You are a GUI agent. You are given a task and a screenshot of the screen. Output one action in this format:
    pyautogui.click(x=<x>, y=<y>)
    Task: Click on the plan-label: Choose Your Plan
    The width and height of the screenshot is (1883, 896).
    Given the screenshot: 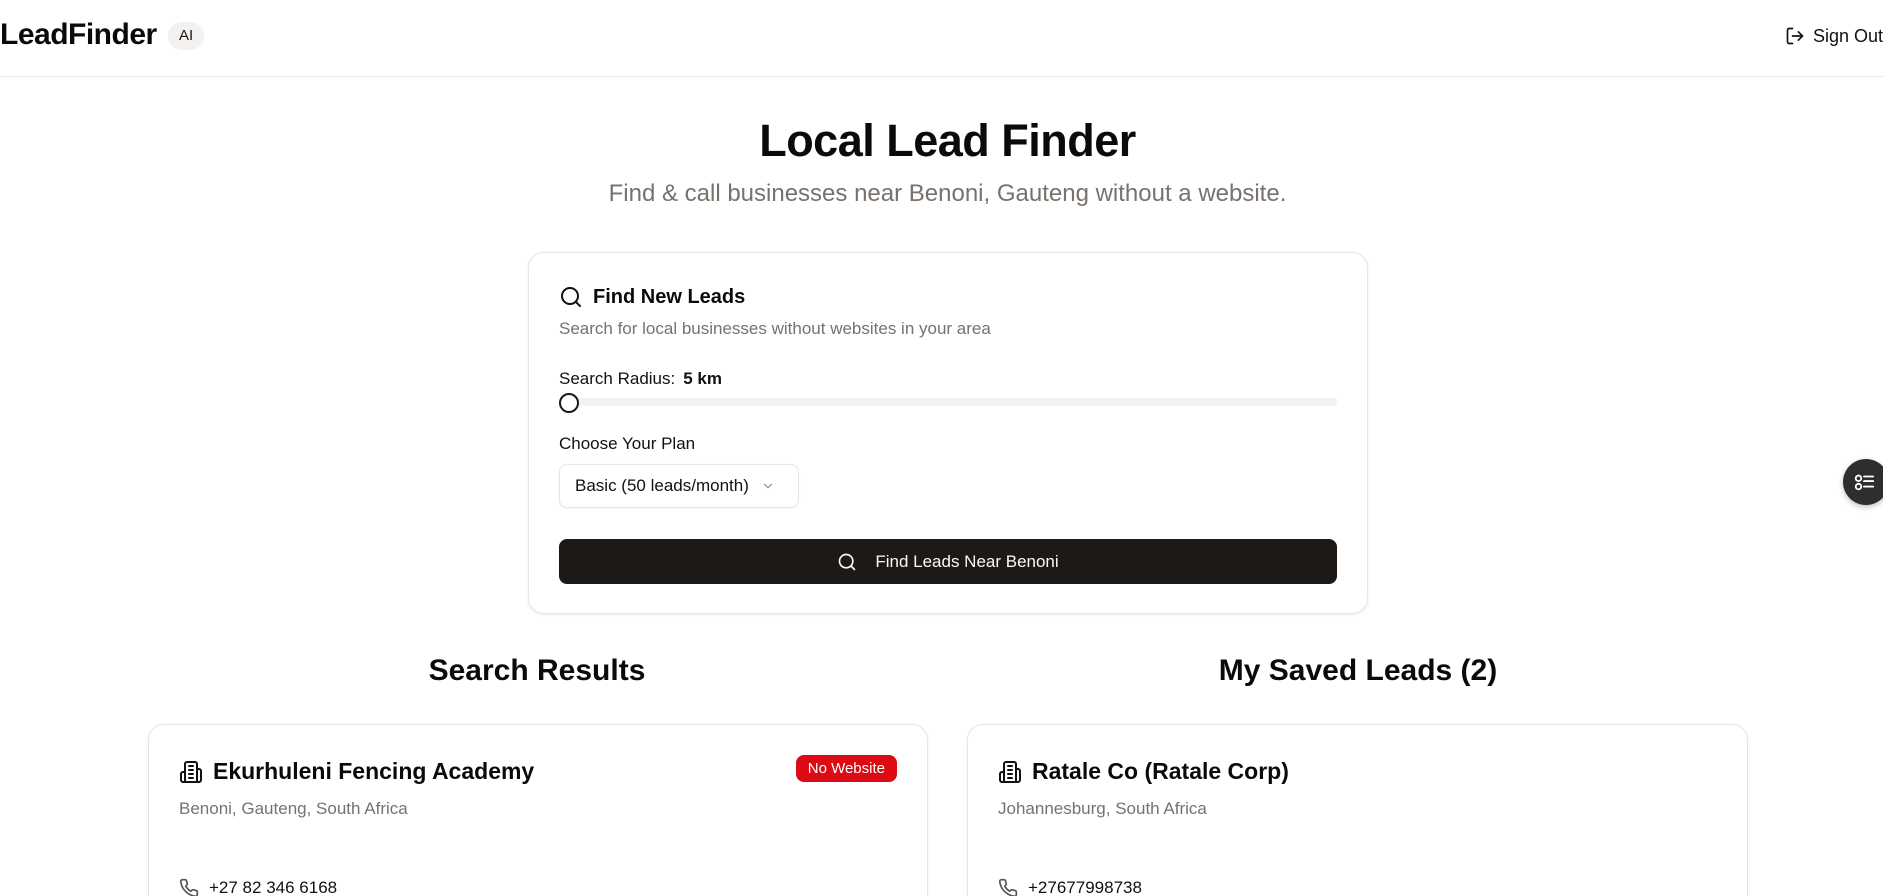 What is the action you would take?
    pyautogui.click(x=627, y=443)
    